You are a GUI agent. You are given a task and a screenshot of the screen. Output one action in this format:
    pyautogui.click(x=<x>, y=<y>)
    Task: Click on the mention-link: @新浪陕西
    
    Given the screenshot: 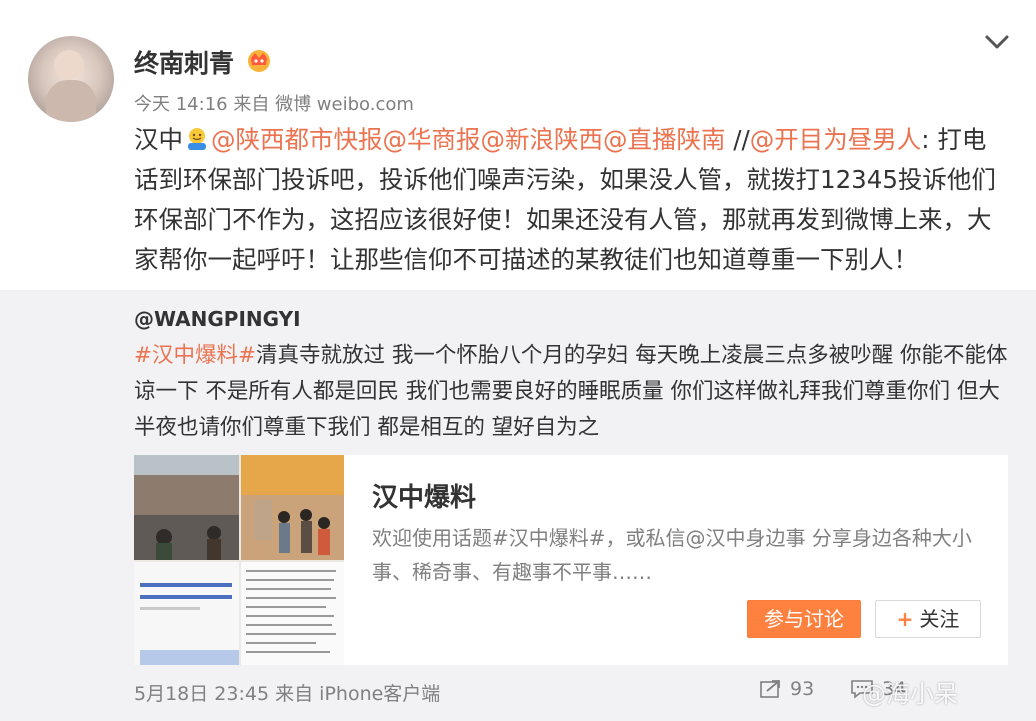 What is the action you would take?
    pyautogui.click(x=542, y=139)
    